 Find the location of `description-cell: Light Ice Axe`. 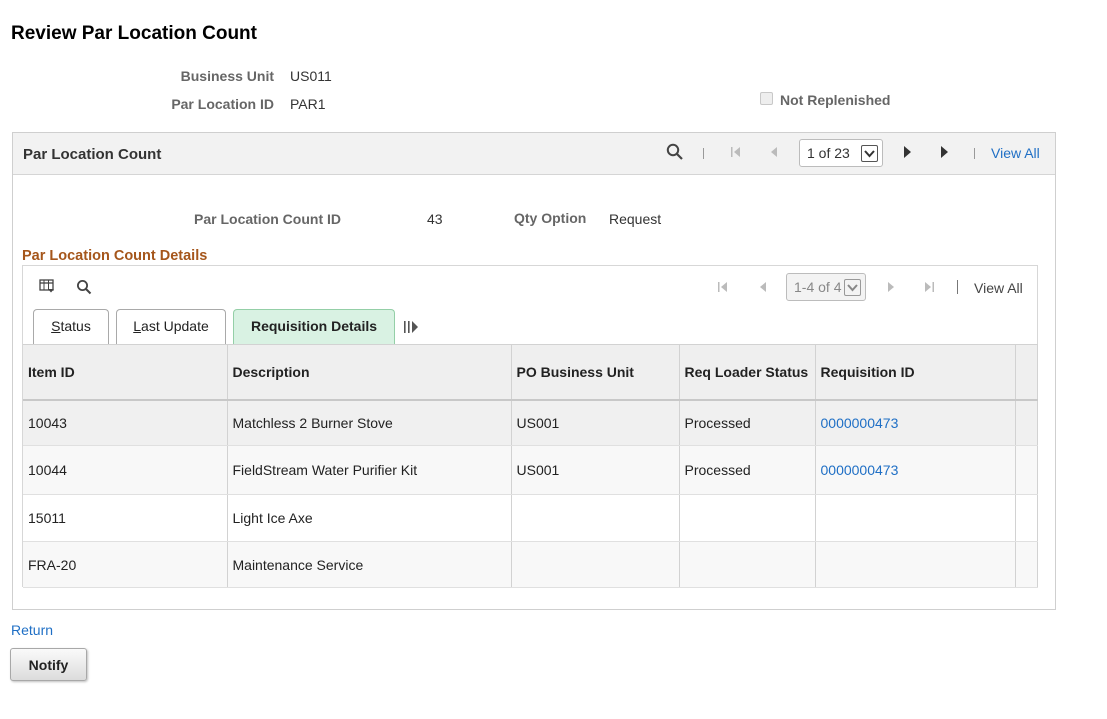

description-cell: Light Ice Axe is located at coordinates (369, 518).